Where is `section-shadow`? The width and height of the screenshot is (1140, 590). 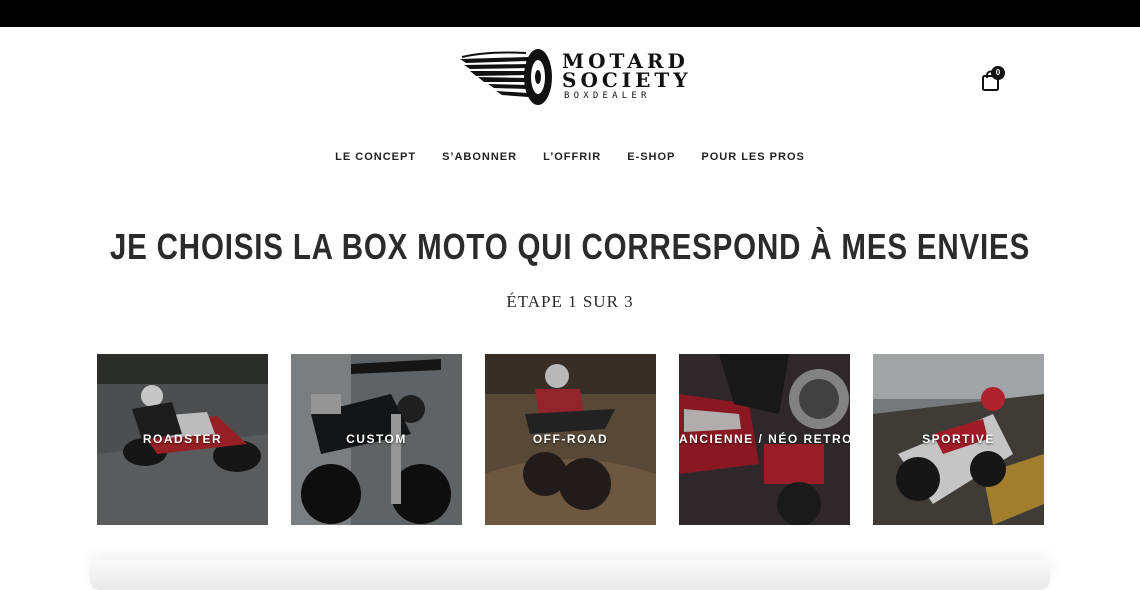 section-shadow is located at coordinates (570, 575).